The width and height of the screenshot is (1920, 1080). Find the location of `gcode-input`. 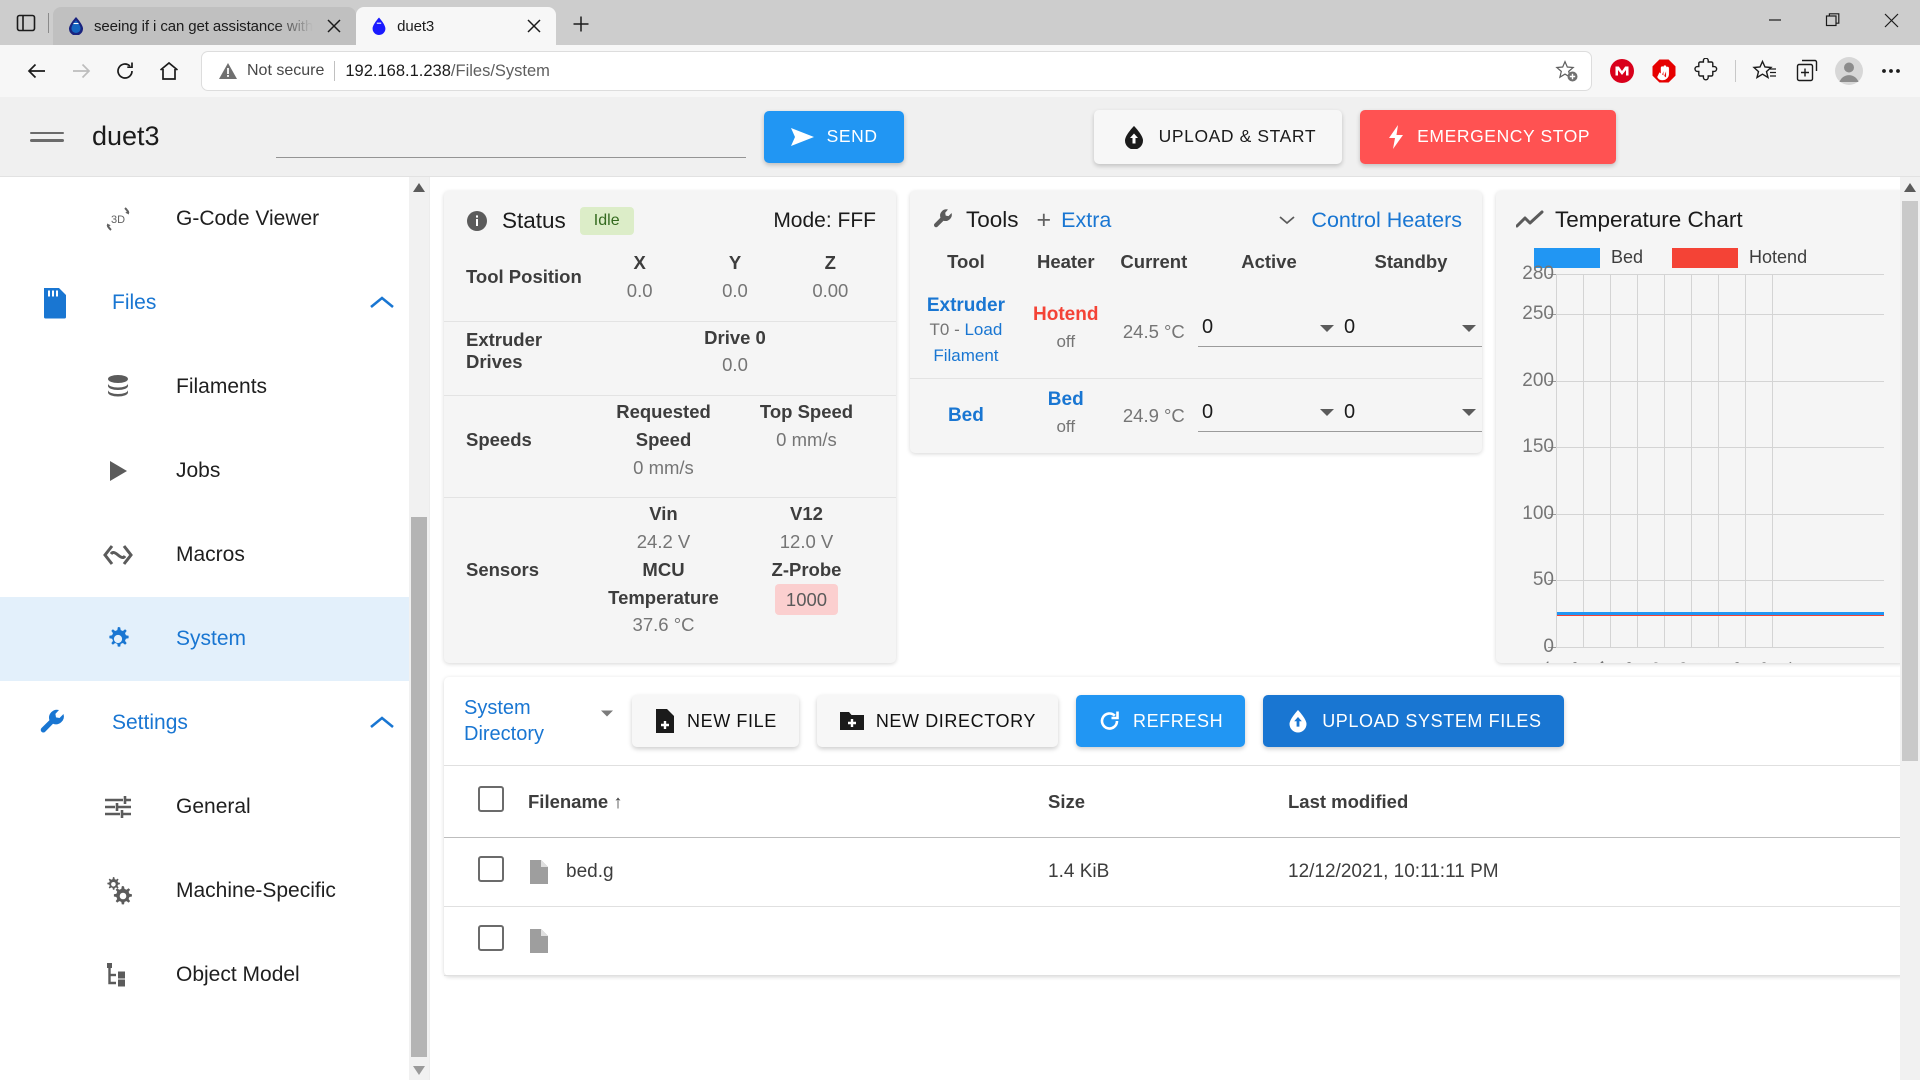

gcode-input is located at coordinates (510, 137).